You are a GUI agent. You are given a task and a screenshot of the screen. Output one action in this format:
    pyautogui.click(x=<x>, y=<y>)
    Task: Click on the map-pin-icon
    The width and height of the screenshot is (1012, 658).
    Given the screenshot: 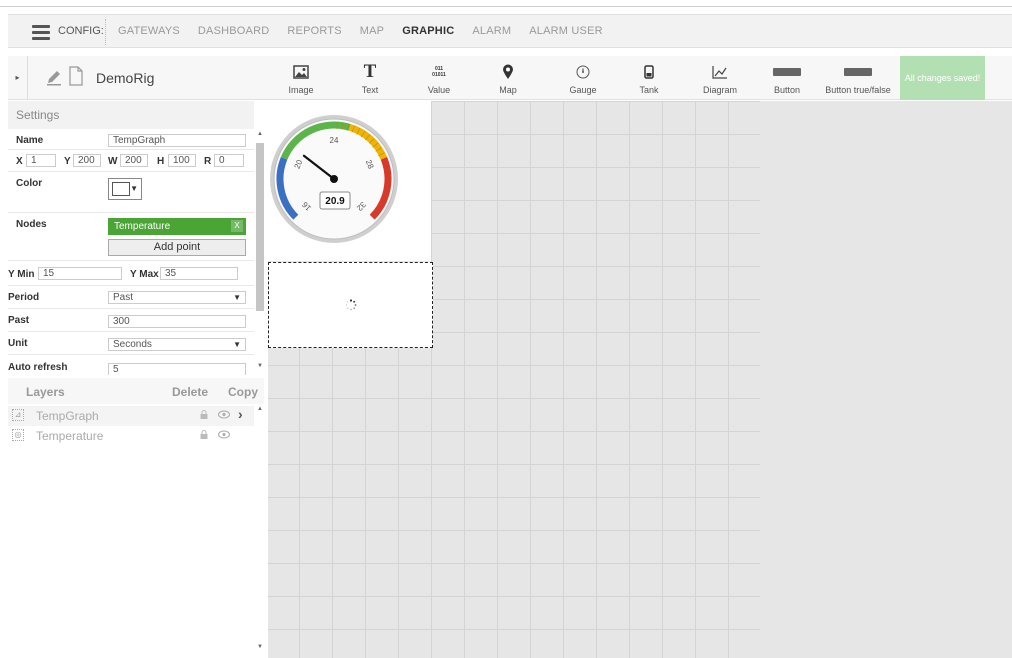 What is the action you would take?
    pyautogui.click(x=508, y=71)
    